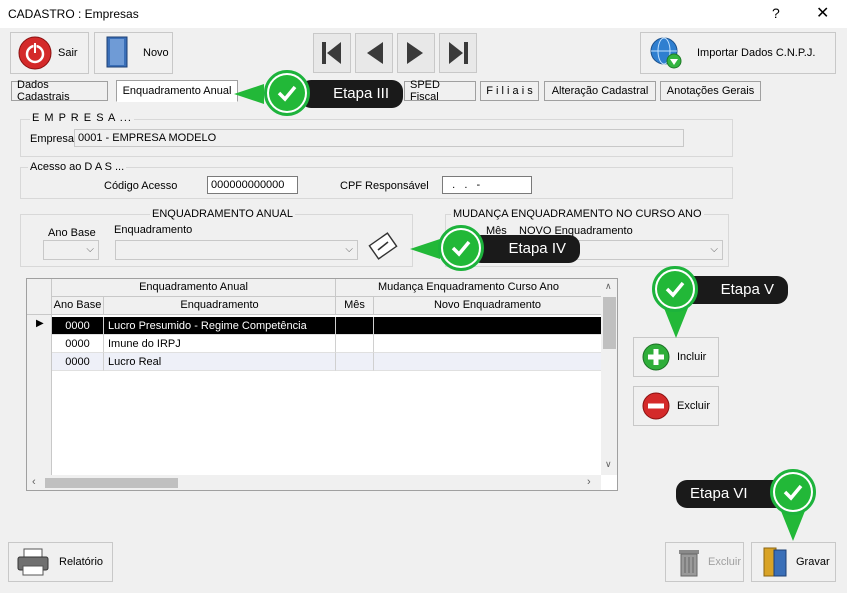  Describe the element at coordinates (813, 562) in the screenshot. I see `gravar-label: Gravar` at that location.